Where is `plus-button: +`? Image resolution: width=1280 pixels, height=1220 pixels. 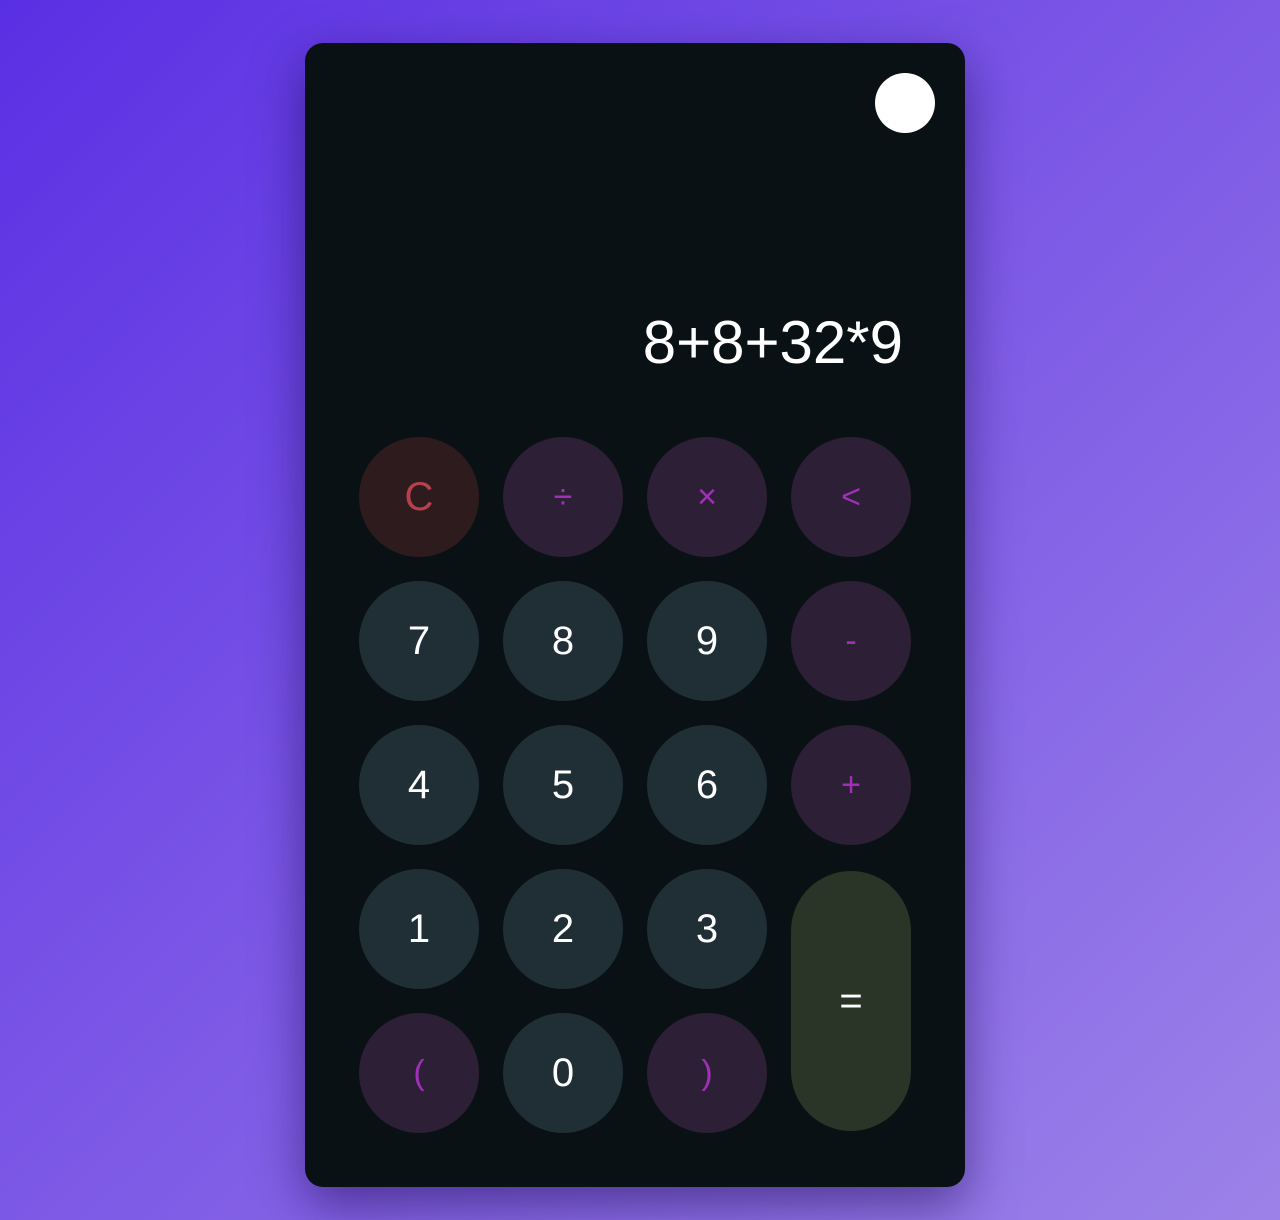
plus-button: + is located at coordinates (851, 785).